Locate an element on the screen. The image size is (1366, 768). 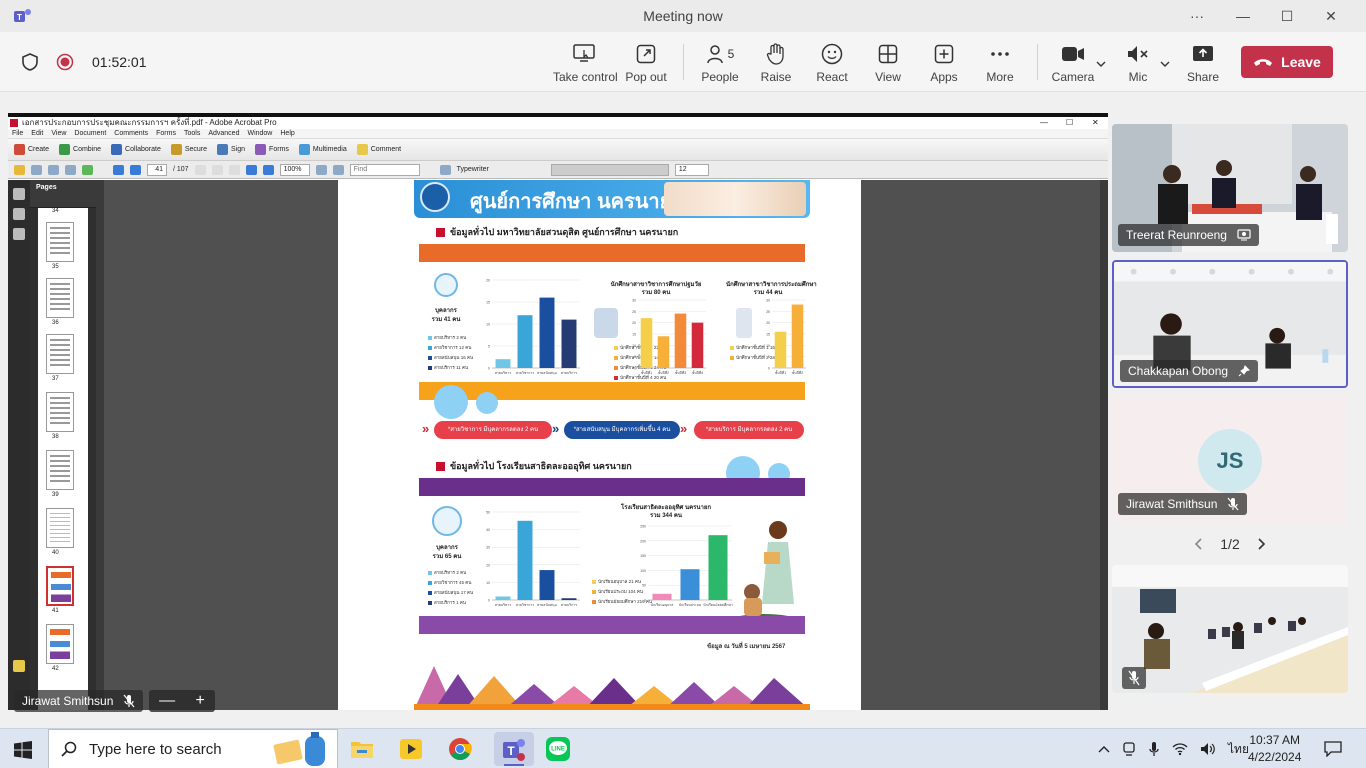
task-collaborate-button: Collaborate is located at coordinates (136, 149).